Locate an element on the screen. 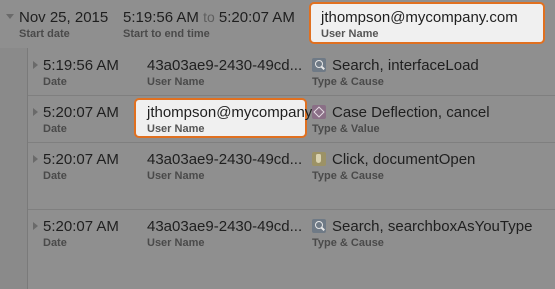  to-word: to is located at coordinates (209, 17).